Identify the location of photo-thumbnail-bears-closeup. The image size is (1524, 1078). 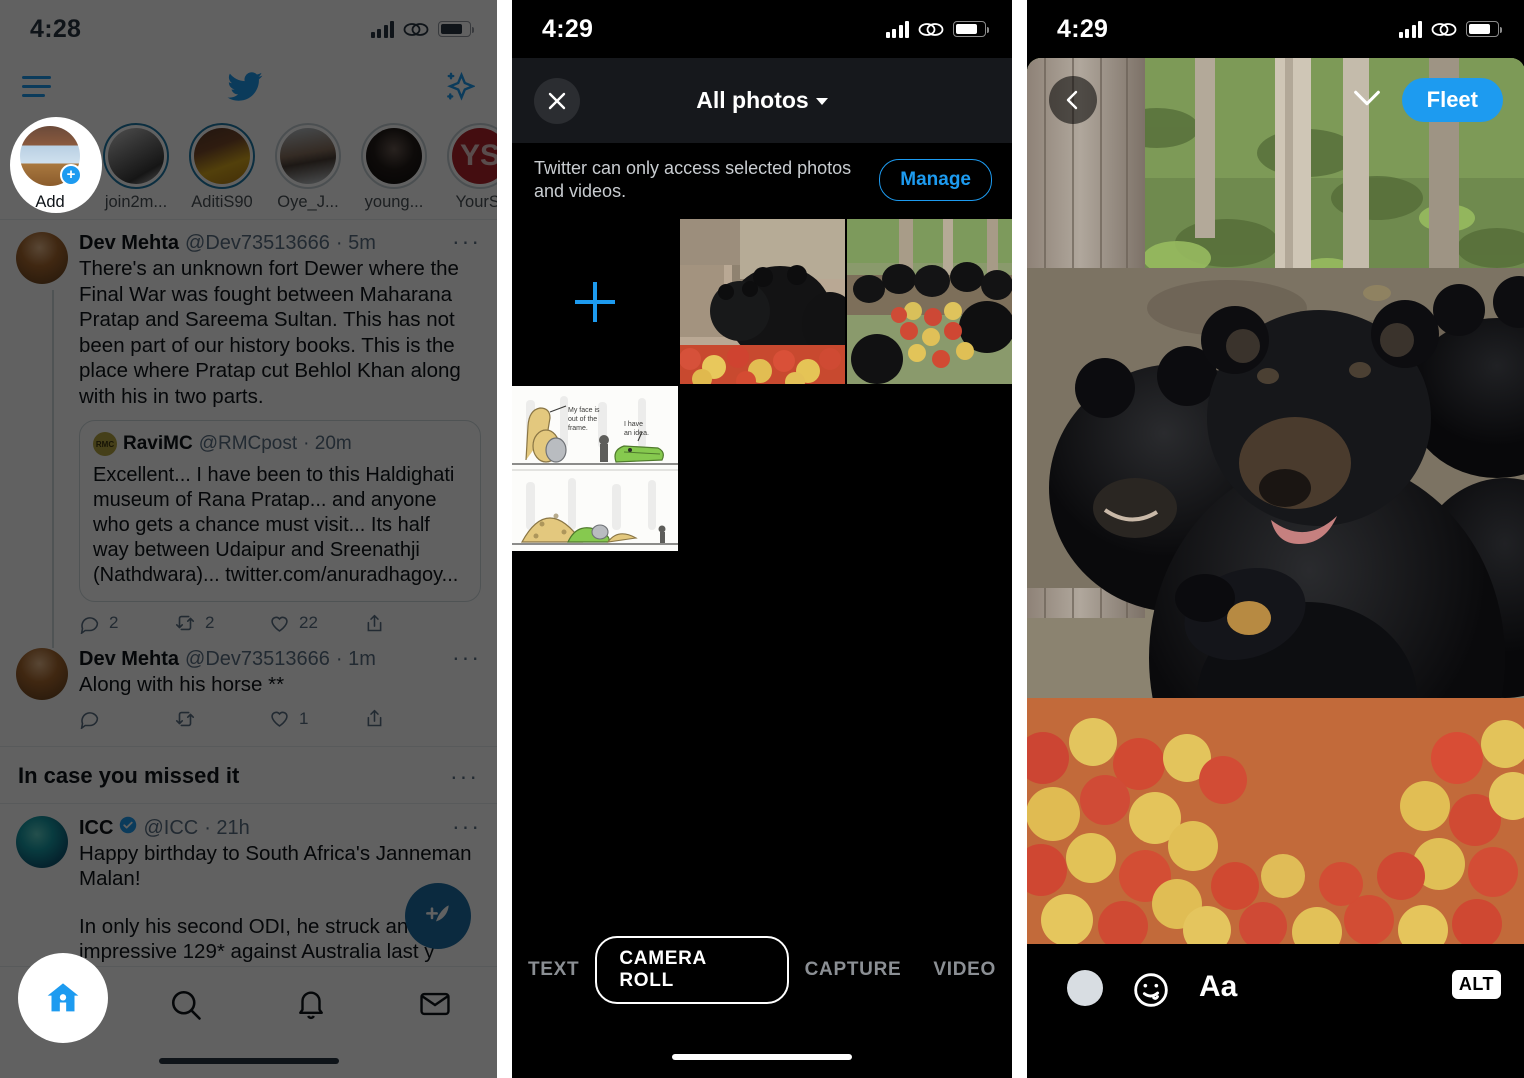
(762, 301).